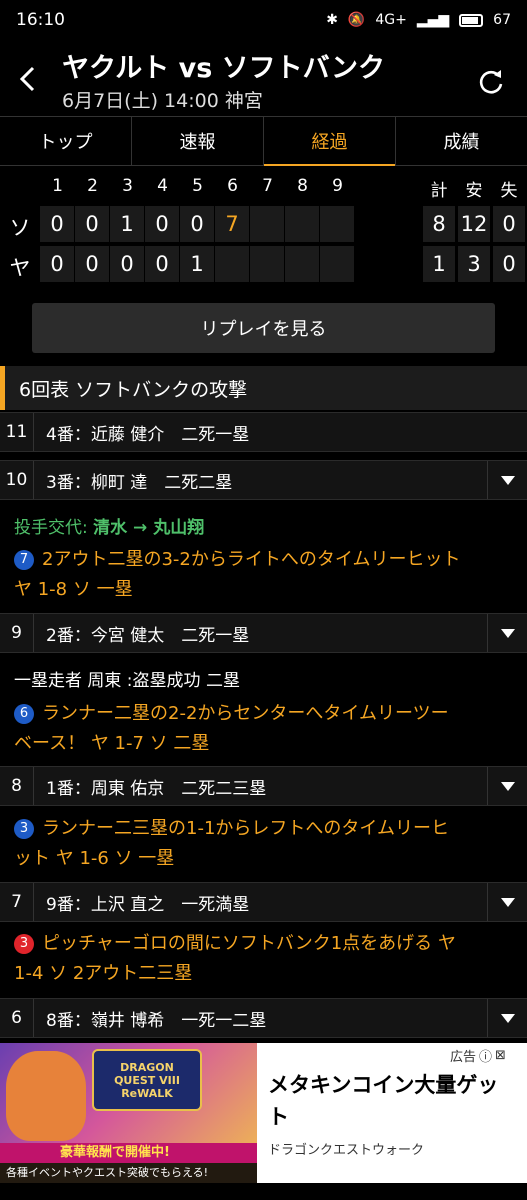 This screenshot has height=1200, width=527. What do you see at coordinates (92, 186) in the screenshot?
I see `inning-header: 2` at bounding box center [92, 186].